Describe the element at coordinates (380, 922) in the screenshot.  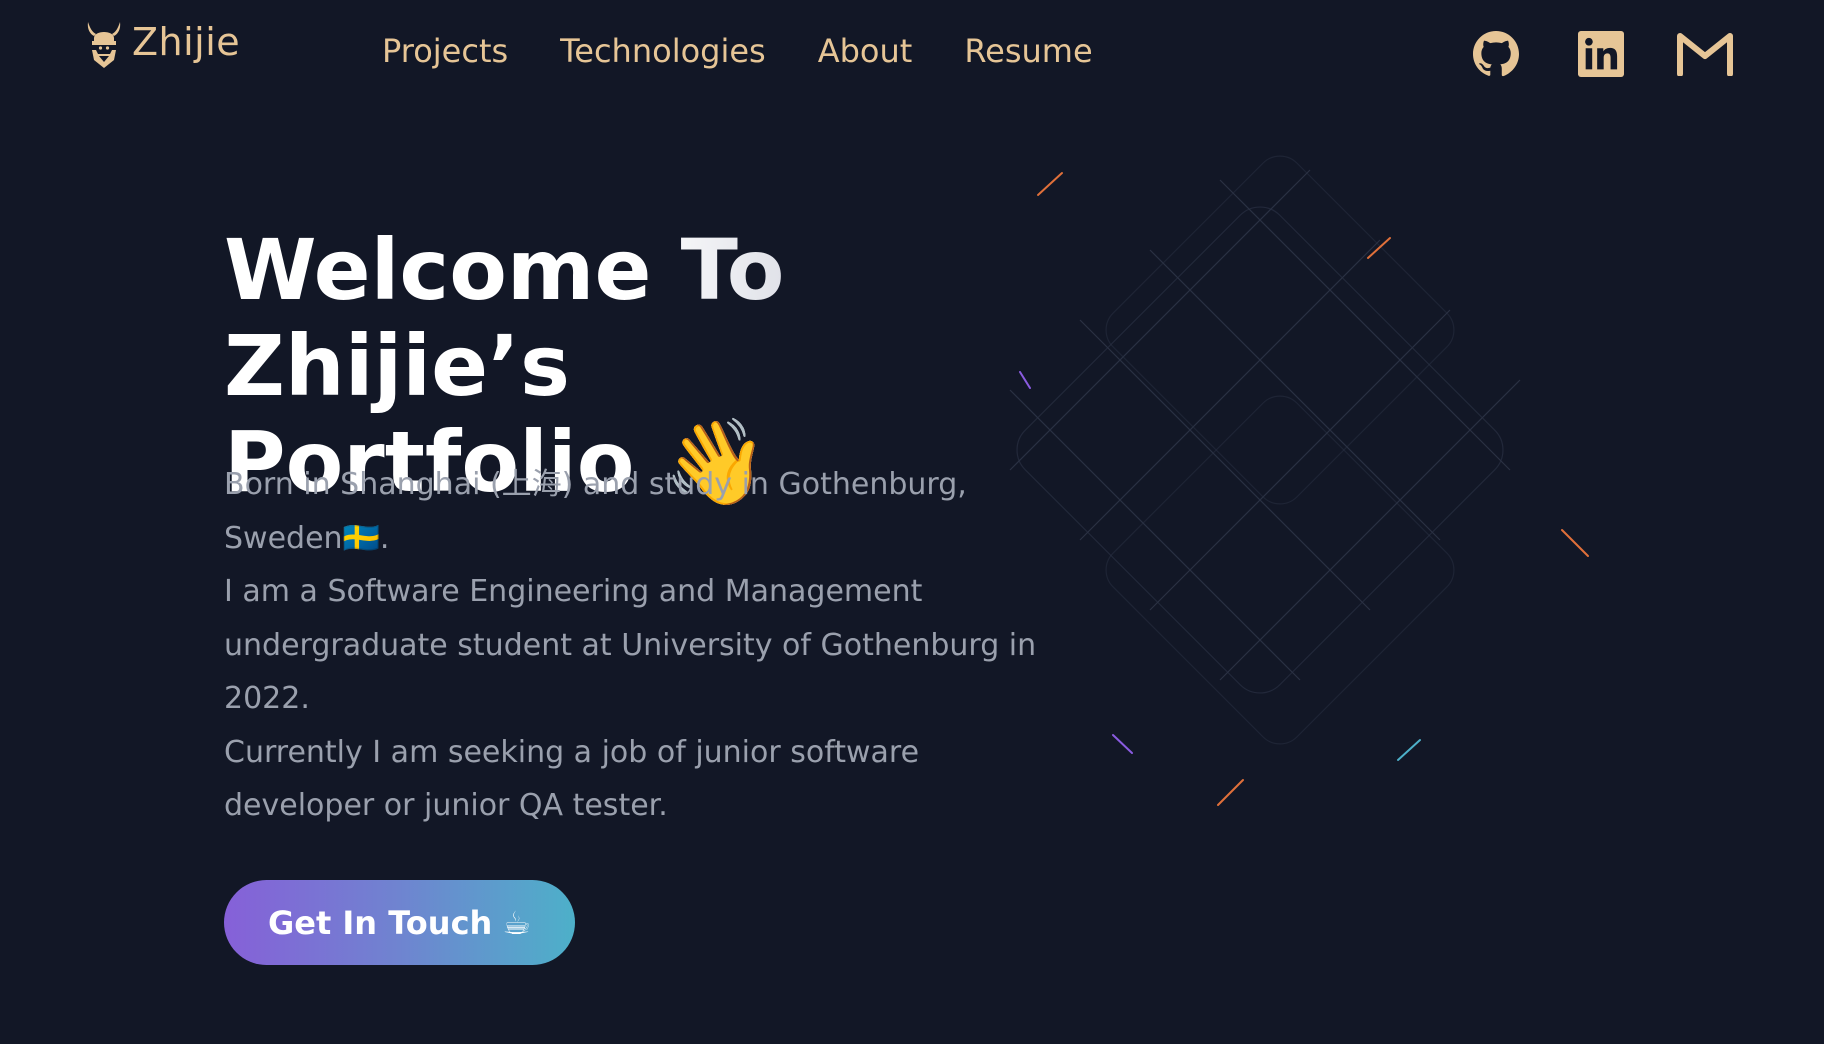
I see `get-in-touch-label: Get In Touch` at that location.